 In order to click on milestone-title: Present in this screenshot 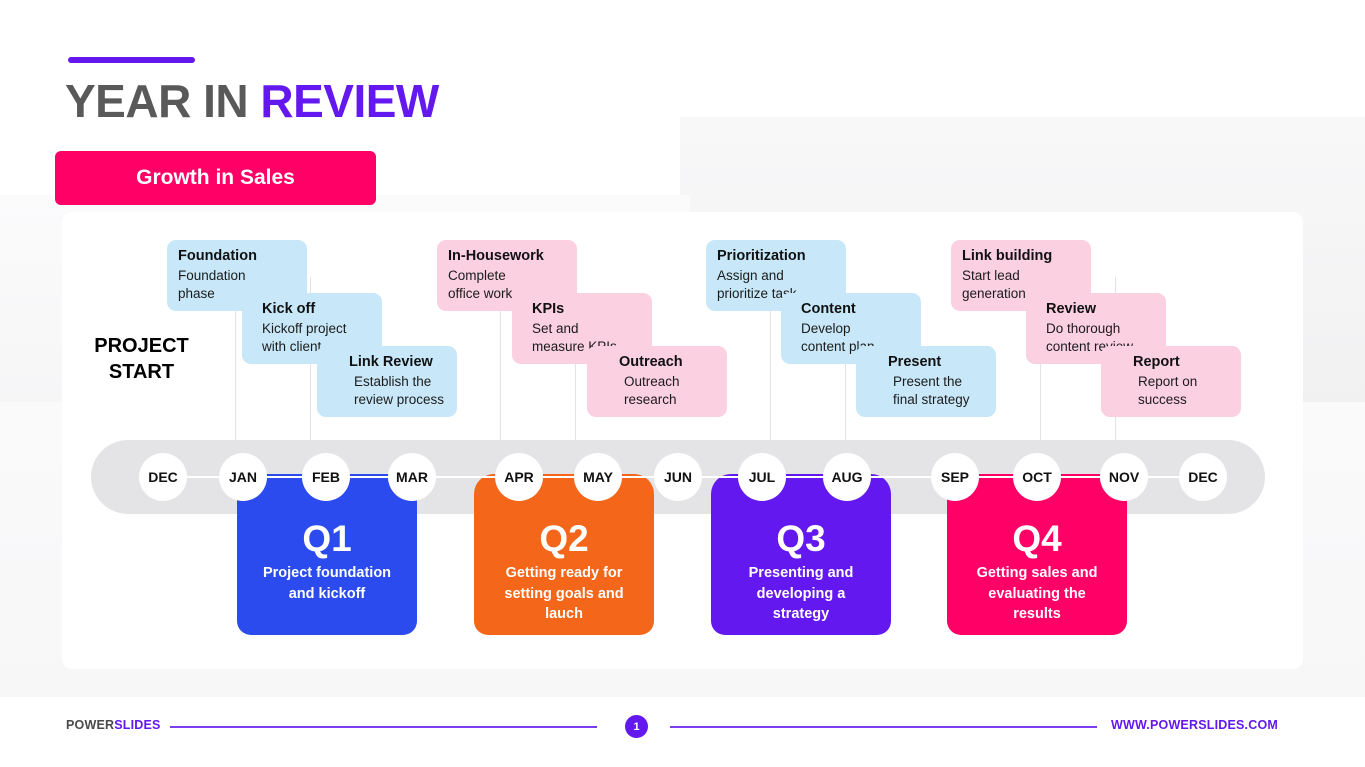, I will do `click(915, 362)`.